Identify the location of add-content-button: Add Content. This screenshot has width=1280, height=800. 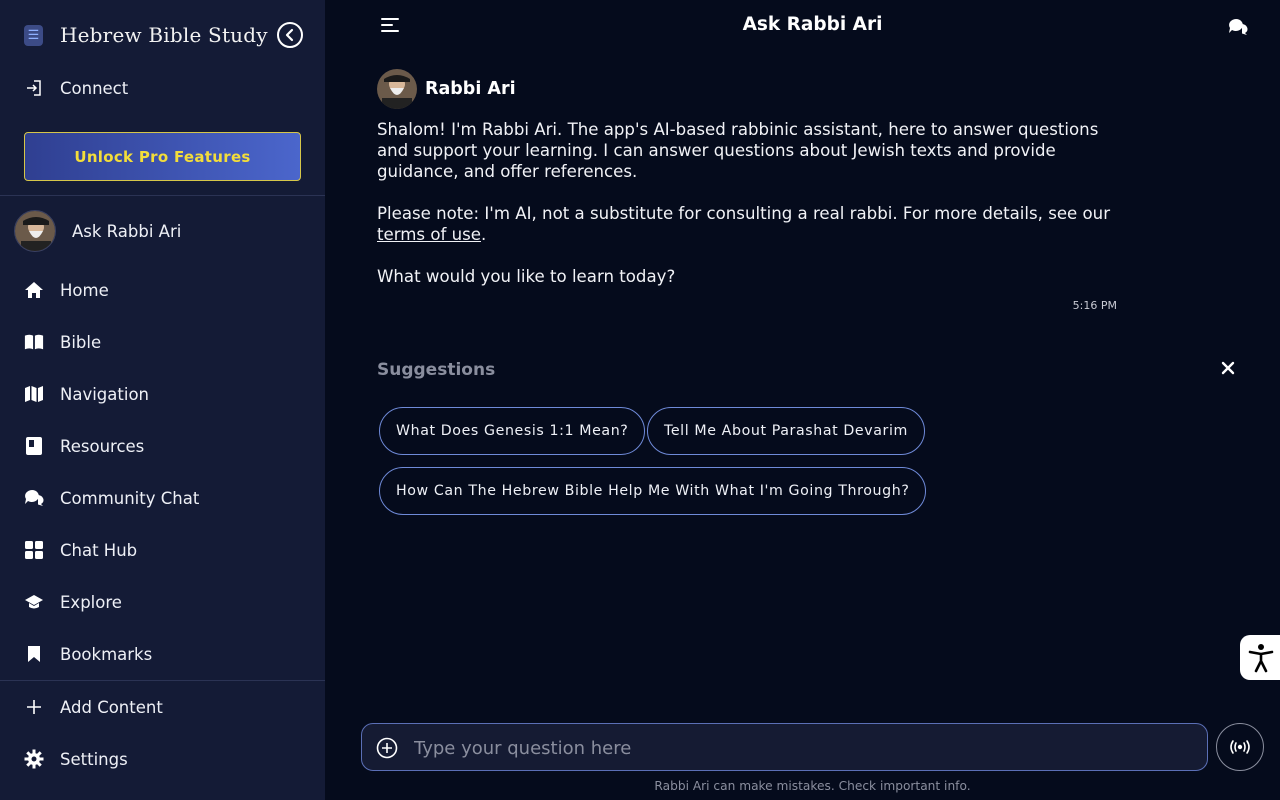
(162, 707).